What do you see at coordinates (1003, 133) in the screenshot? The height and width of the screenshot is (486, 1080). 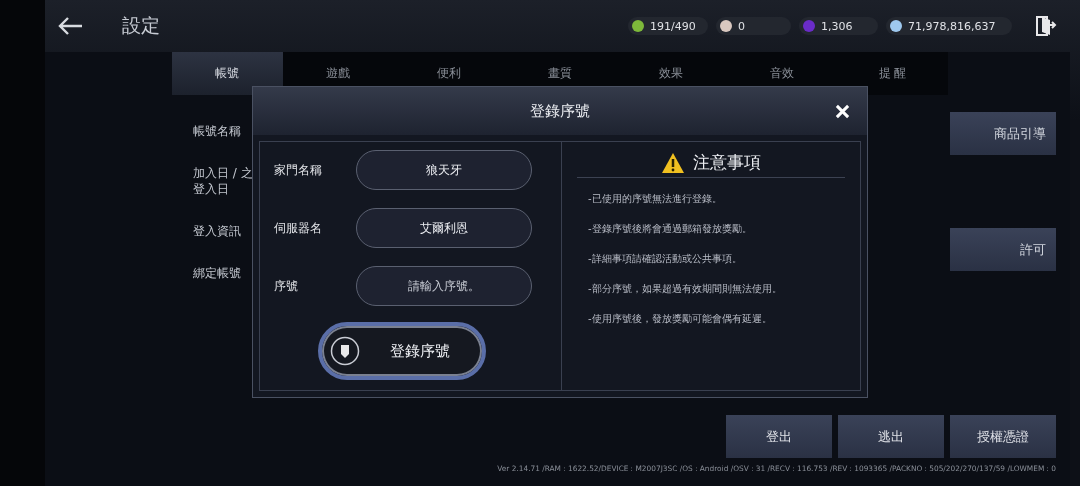 I see `menu-button: 商品引導` at bounding box center [1003, 133].